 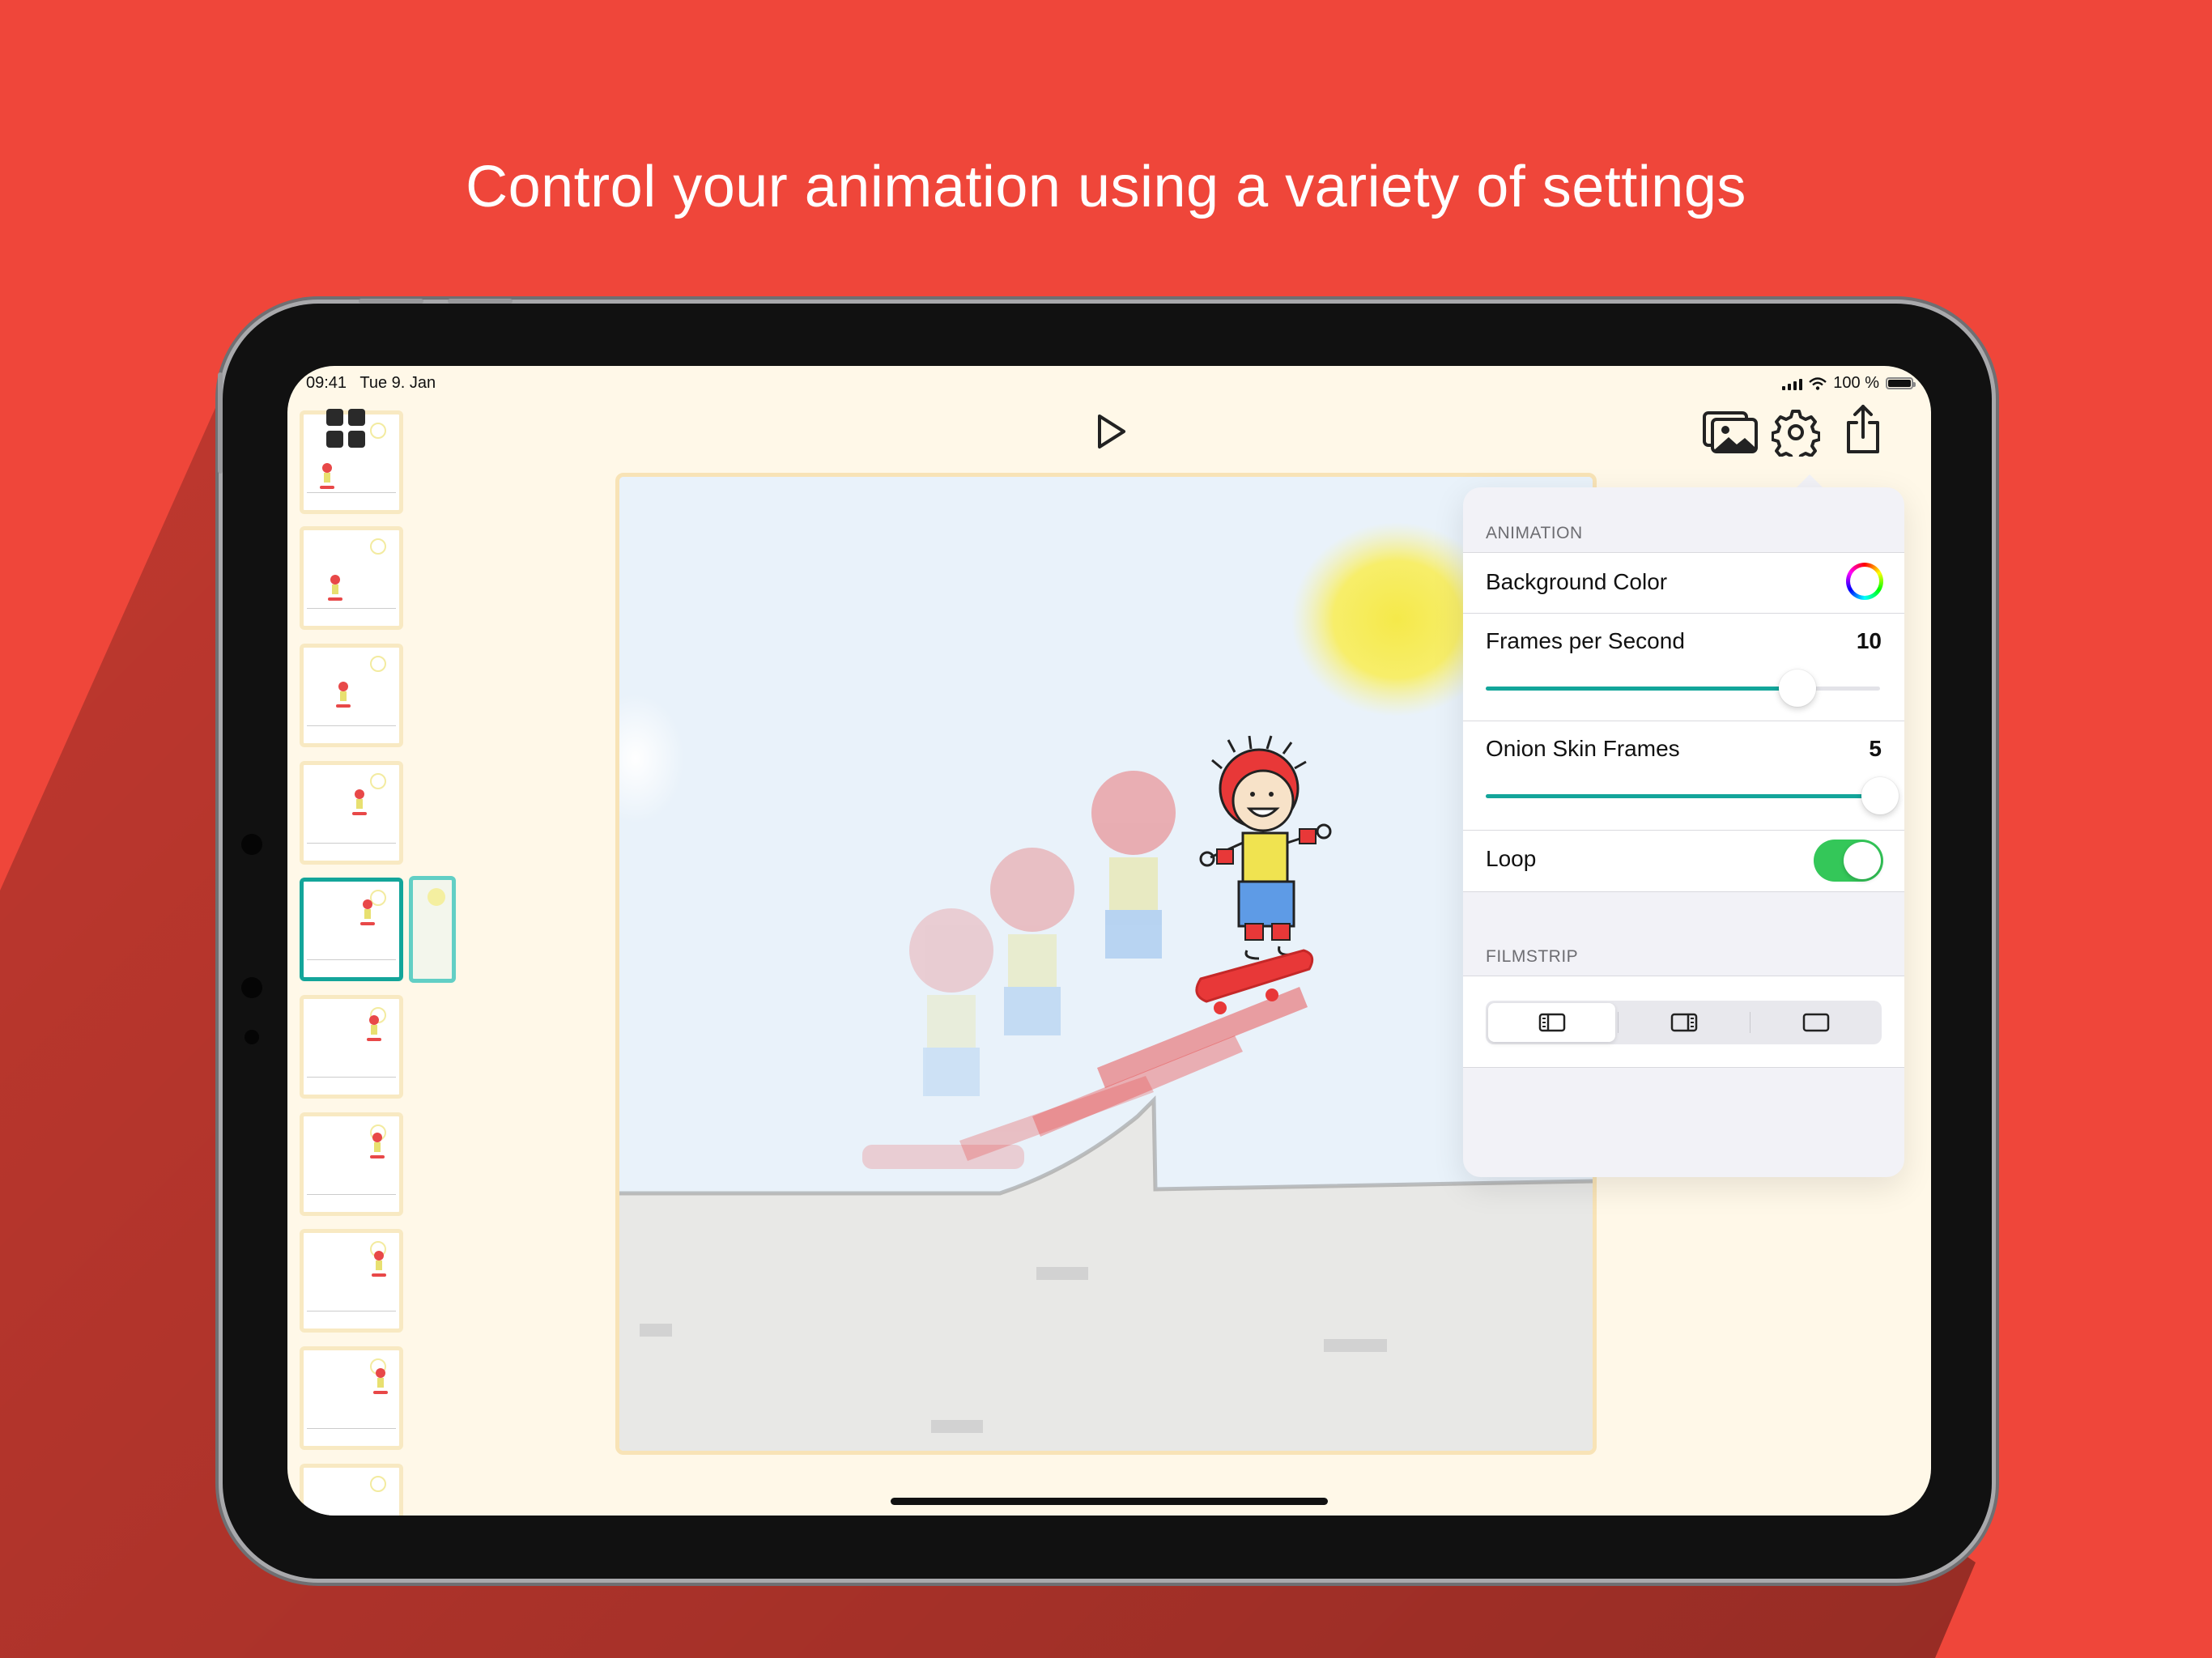 I want to click on home-indicator, so click(x=1110, y=1501).